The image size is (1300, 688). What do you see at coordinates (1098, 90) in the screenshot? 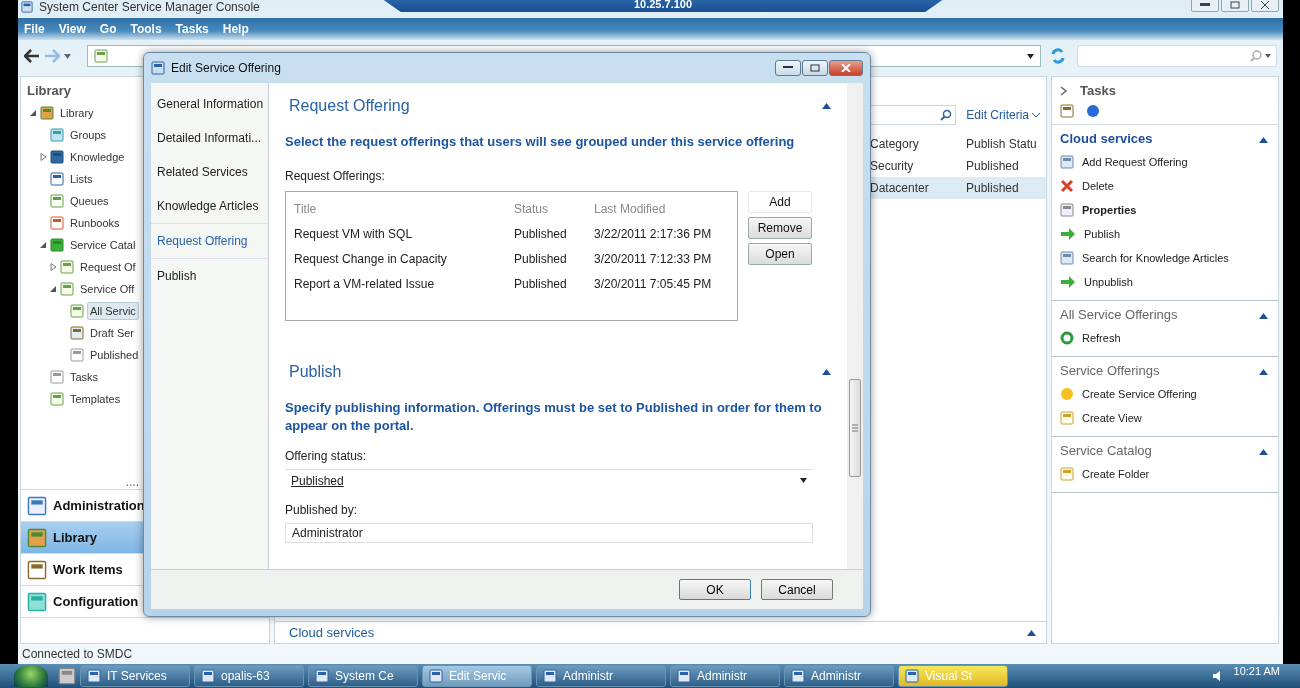
I see `pane-title: Tasks` at bounding box center [1098, 90].